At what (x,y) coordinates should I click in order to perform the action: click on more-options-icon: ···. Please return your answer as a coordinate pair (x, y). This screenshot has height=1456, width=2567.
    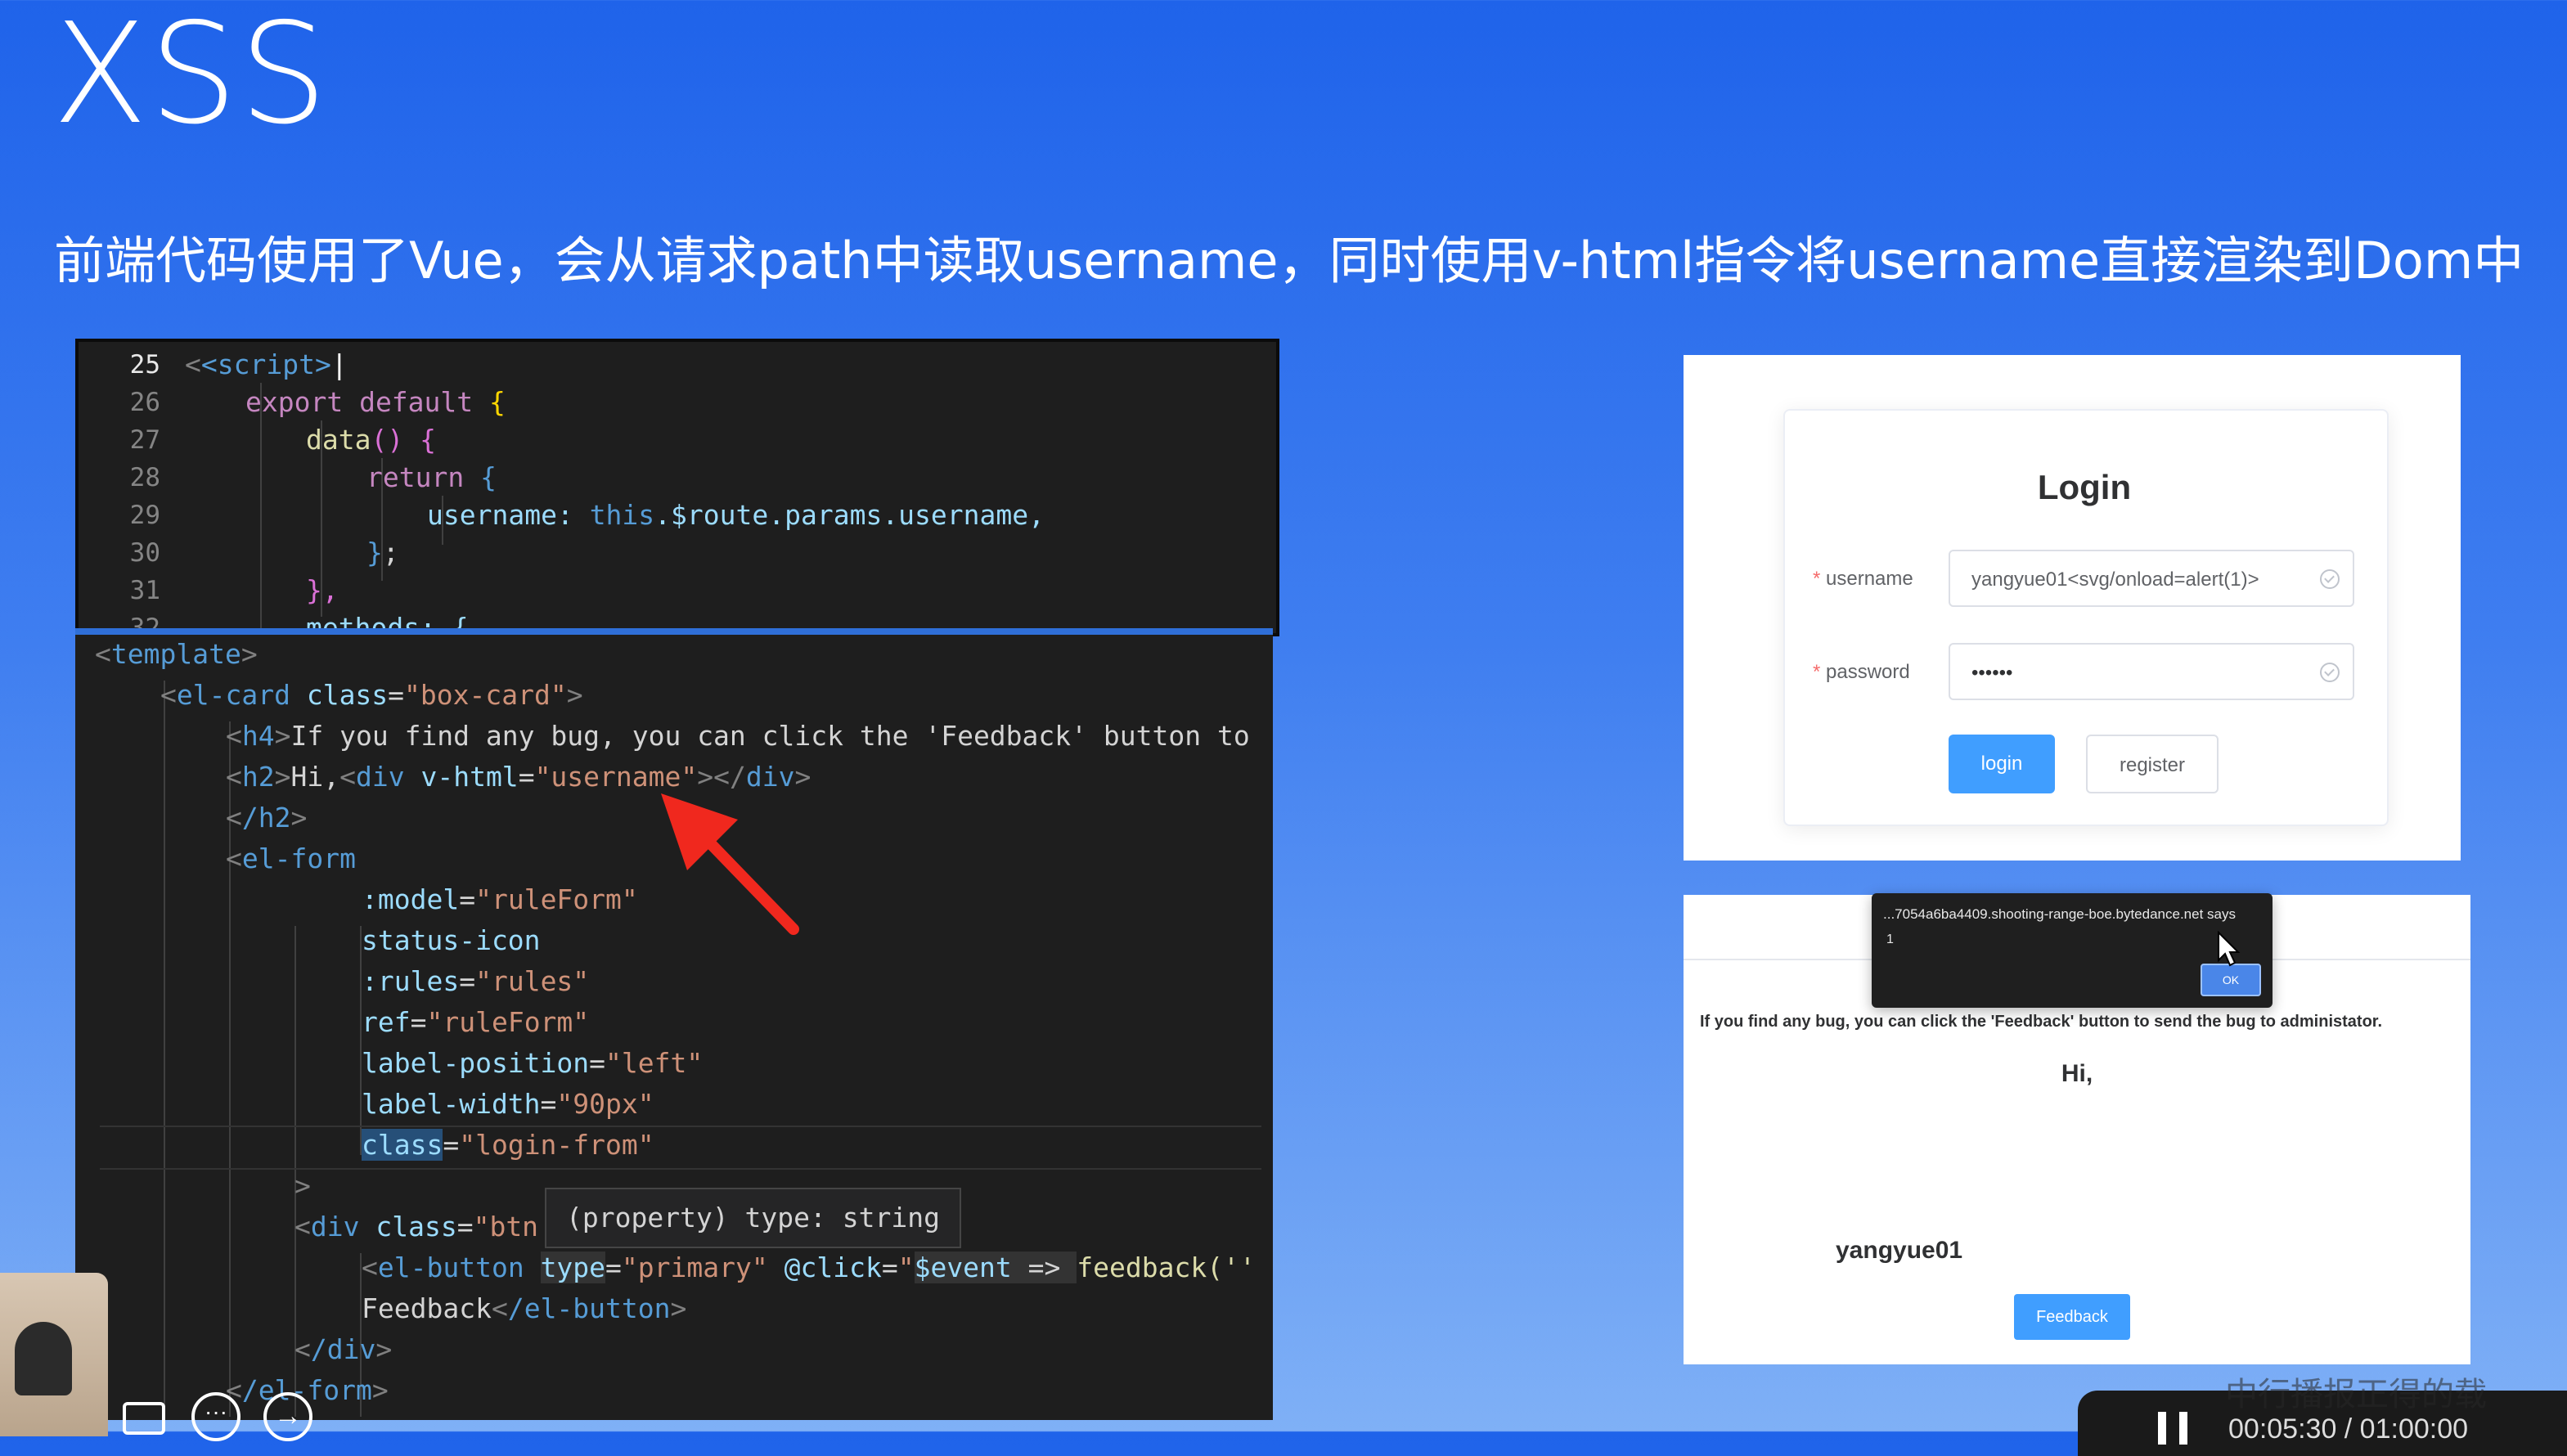
    Looking at the image, I should click on (216, 1417).